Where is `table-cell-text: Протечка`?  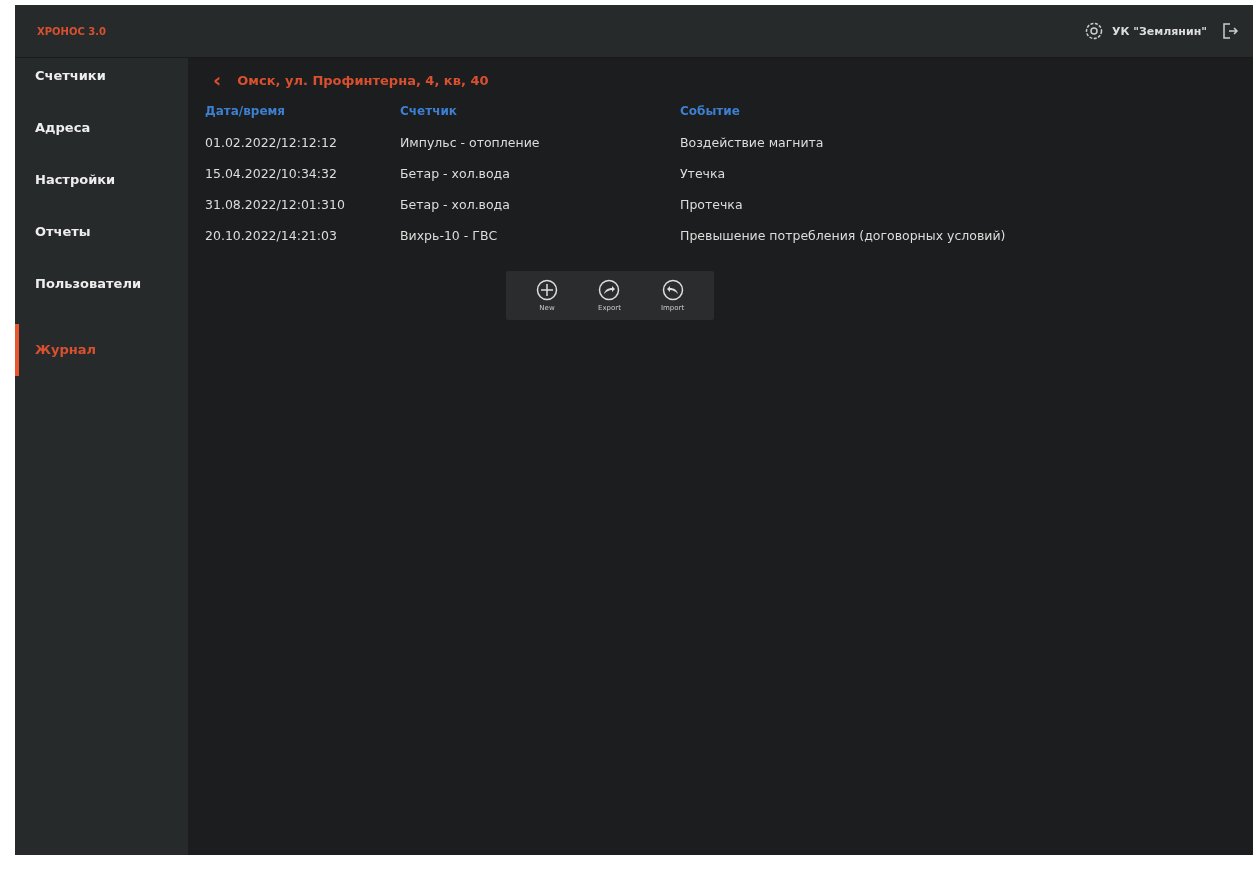 table-cell-text: Протечка is located at coordinates (712, 205).